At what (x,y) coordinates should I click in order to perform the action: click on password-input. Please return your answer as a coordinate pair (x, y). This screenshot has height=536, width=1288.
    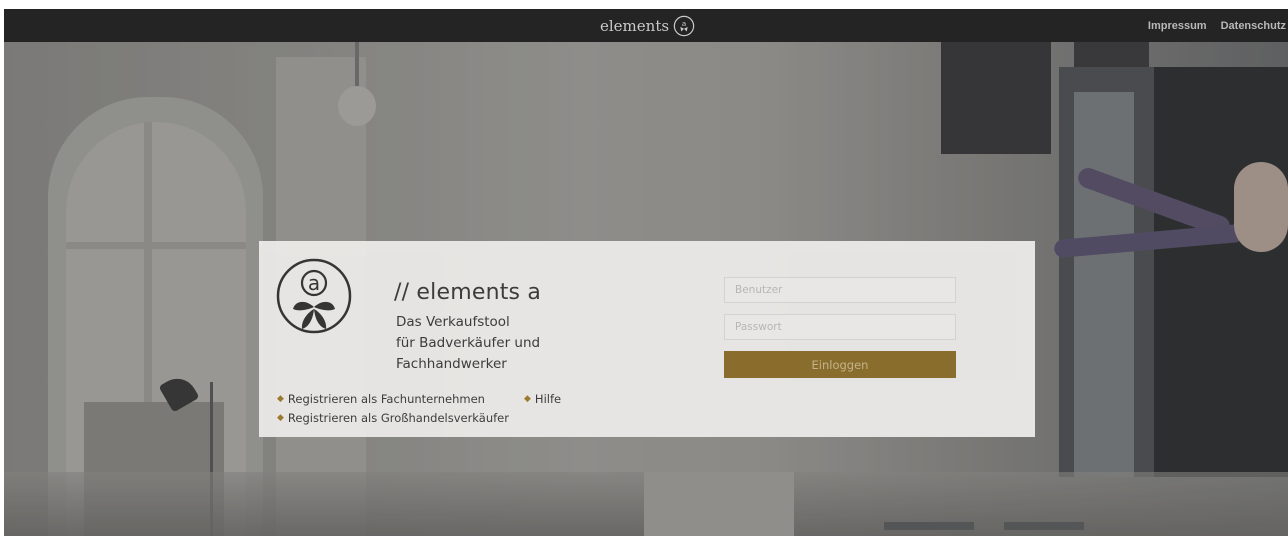
    Looking at the image, I should click on (840, 327).